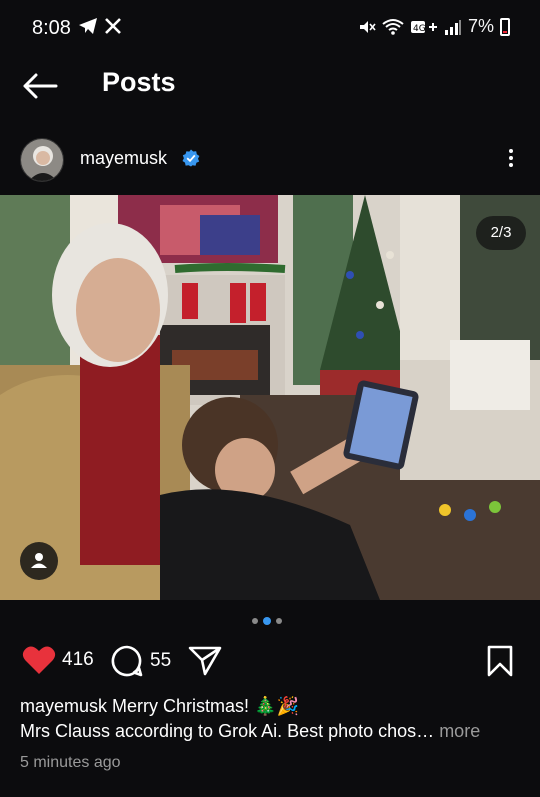 This screenshot has height=797, width=540. Describe the element at coordinates (113, 26) in the screenshot. I see `x-icon` at that location.